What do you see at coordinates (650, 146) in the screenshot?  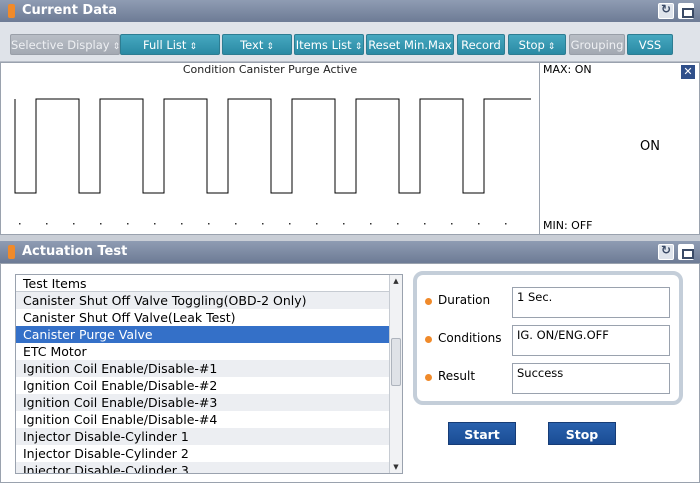 I see `current-value: ON` at bounding box center [650, 146].